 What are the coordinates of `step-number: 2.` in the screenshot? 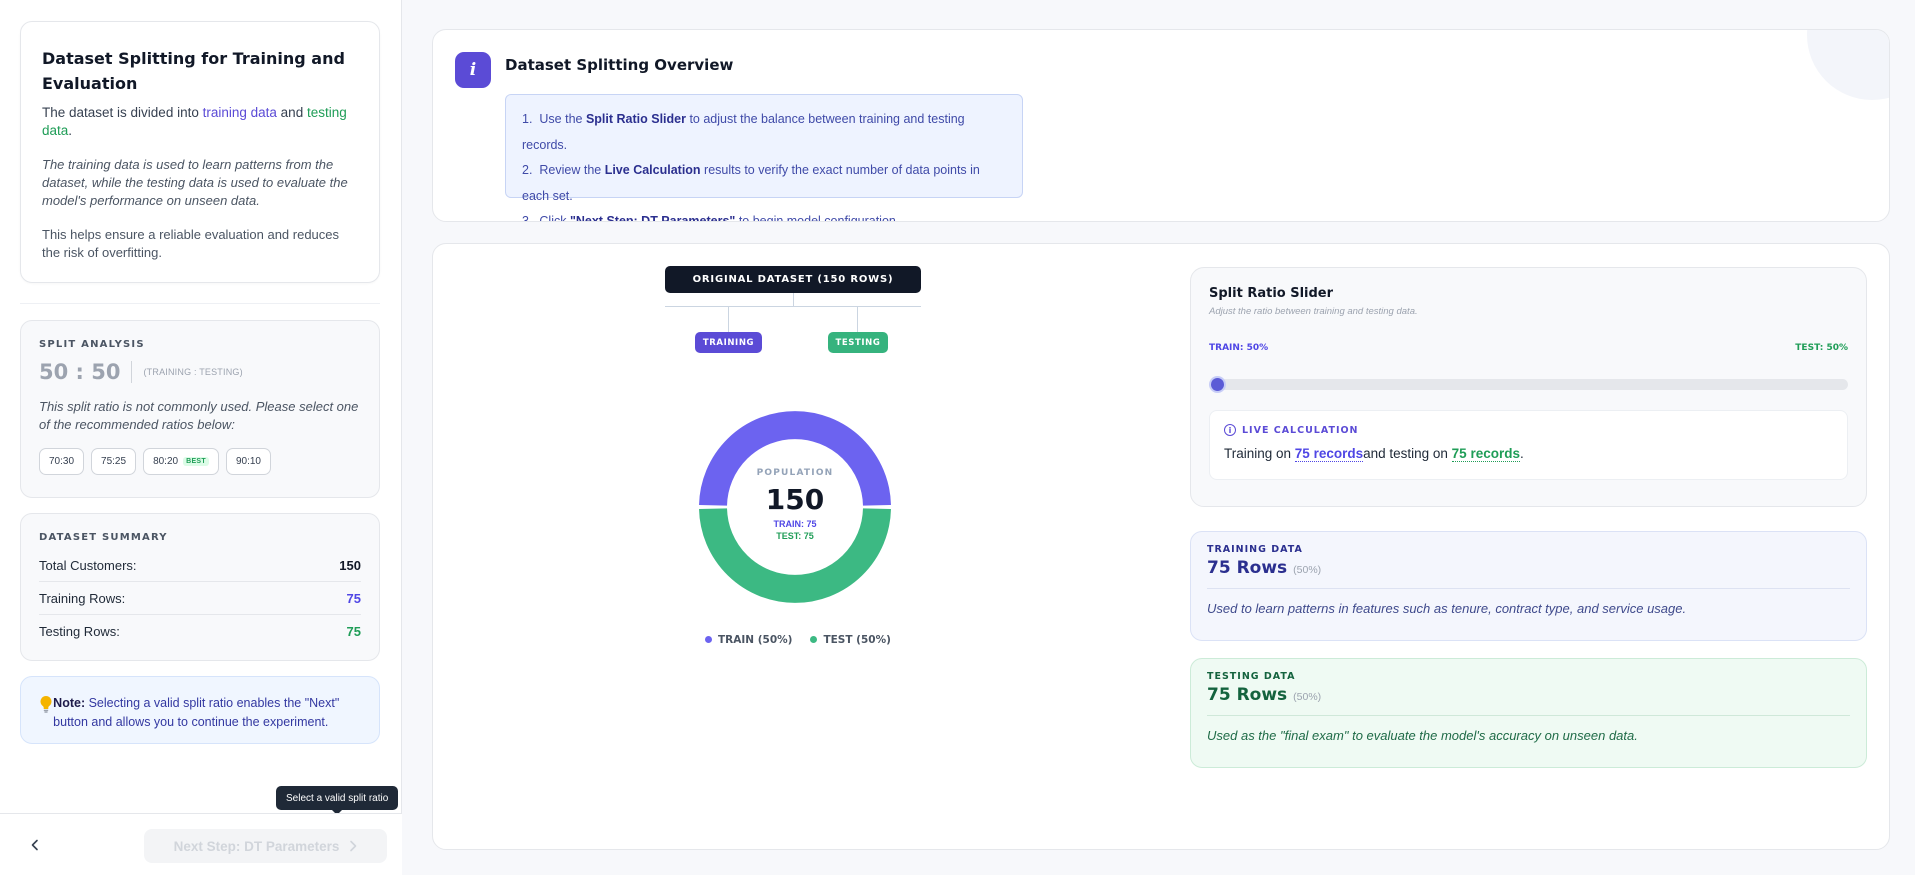 It's located at (527, 170).